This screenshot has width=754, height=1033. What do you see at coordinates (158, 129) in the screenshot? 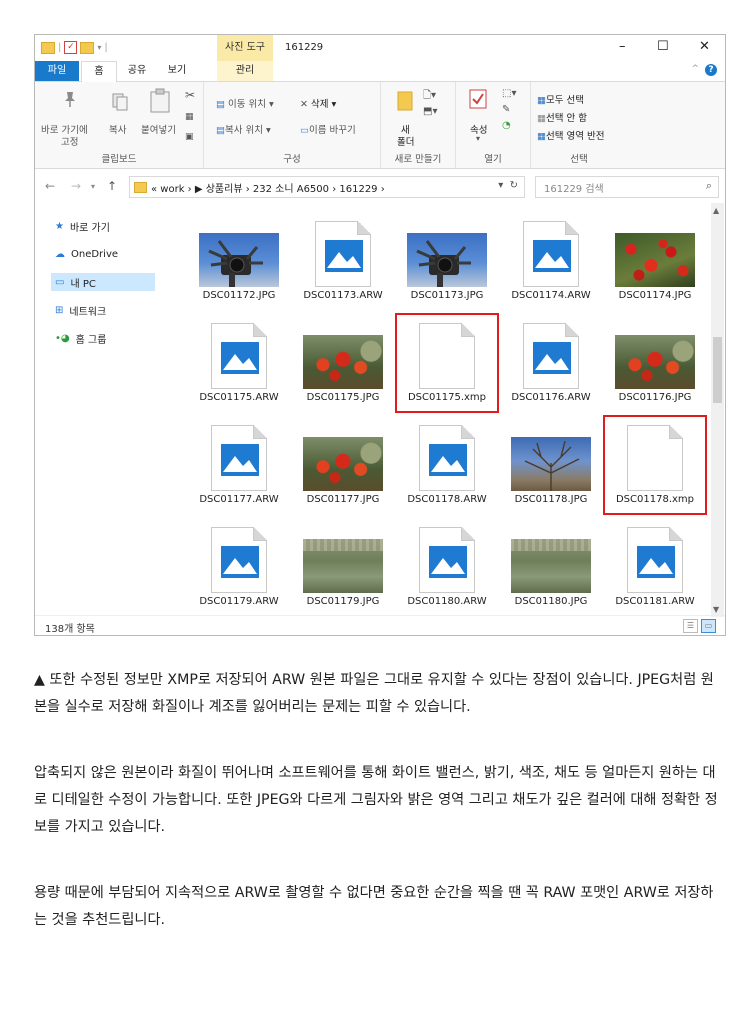
I see `paste-label: 붙여넣기` at bounding box center [158, 129].